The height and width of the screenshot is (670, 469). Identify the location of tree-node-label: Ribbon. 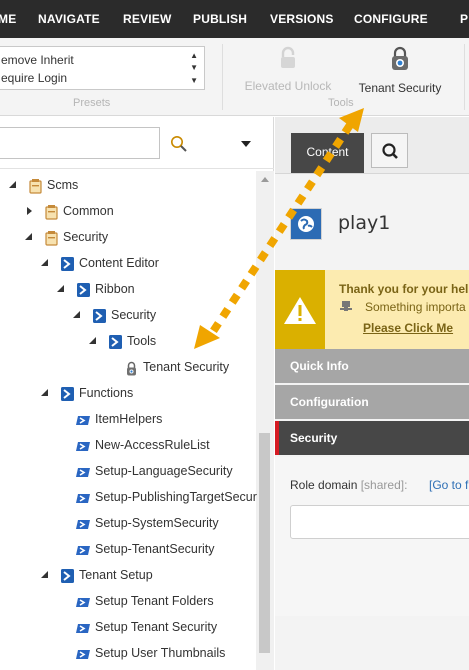
(115, 289).